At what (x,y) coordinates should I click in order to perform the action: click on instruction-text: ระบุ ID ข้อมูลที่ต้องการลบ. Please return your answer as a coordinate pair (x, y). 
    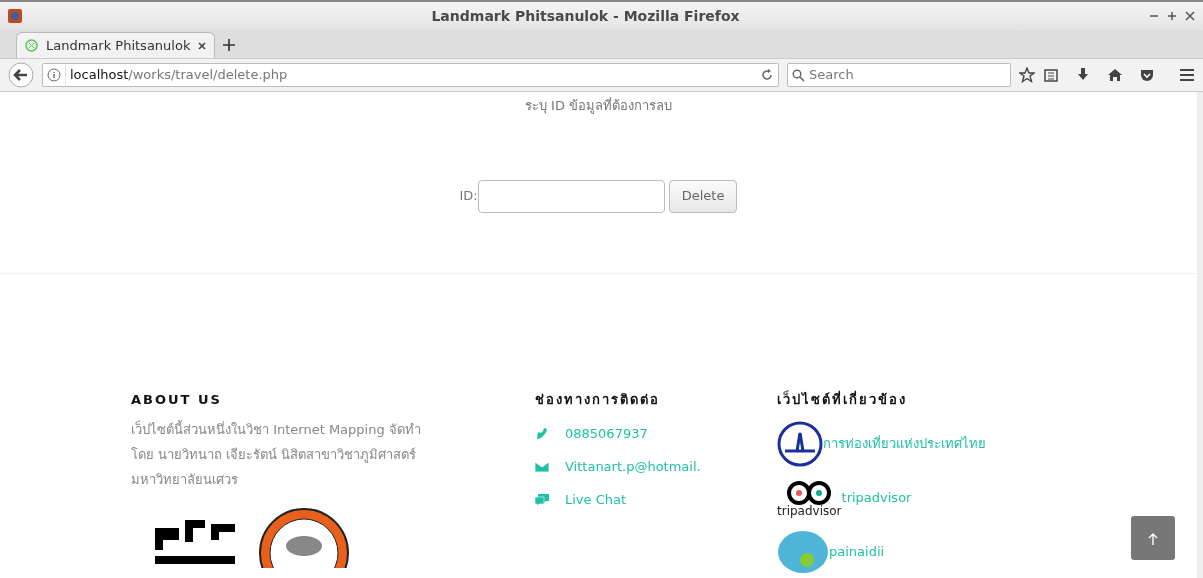
    Looking at the image, I should click on (598, 105).